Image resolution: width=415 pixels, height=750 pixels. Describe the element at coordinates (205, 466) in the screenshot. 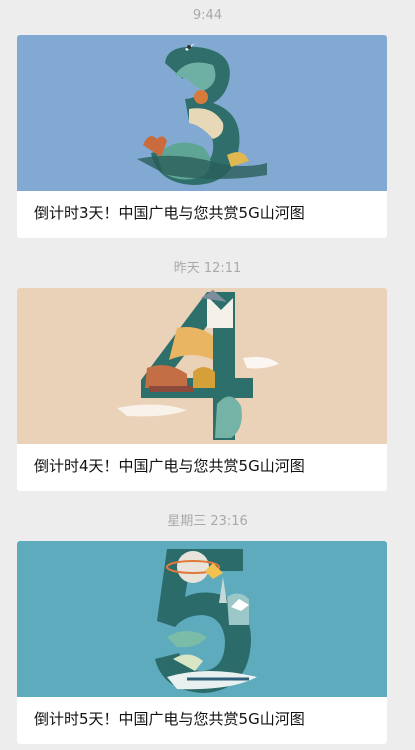

I see `article-title: 倒计时4天！中国广电与您共赏5G山河图` at that location.